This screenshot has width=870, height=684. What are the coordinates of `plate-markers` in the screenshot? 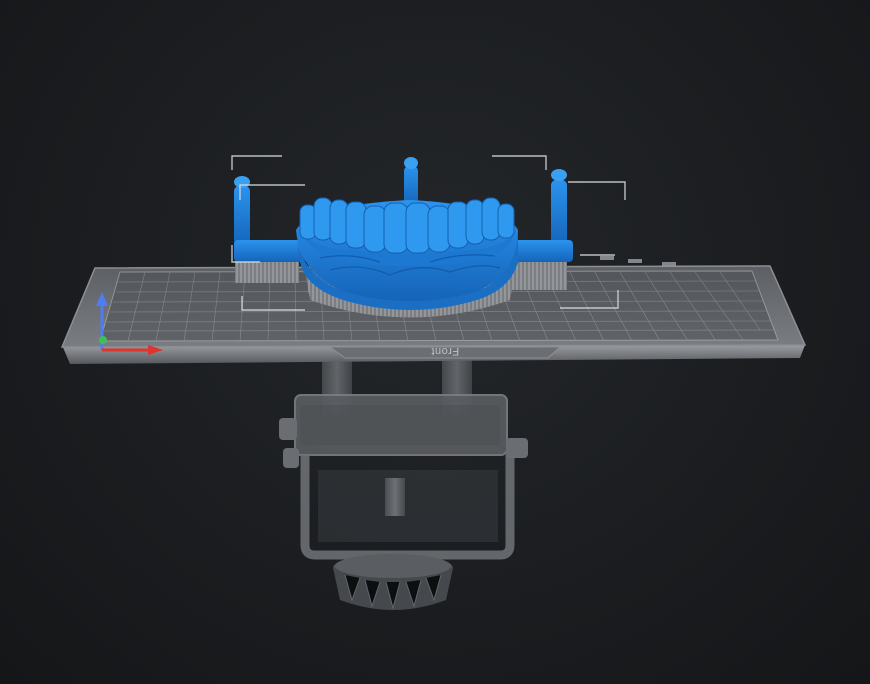 It's located at (638, 261).